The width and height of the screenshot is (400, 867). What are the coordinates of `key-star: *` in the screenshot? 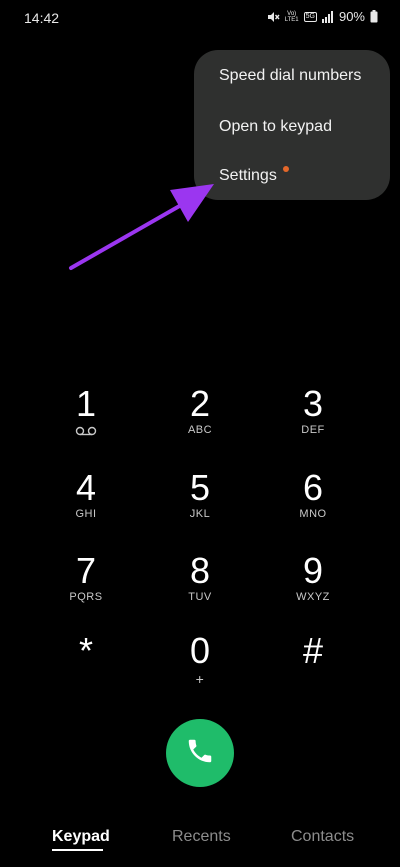 It's located at (86, 651).